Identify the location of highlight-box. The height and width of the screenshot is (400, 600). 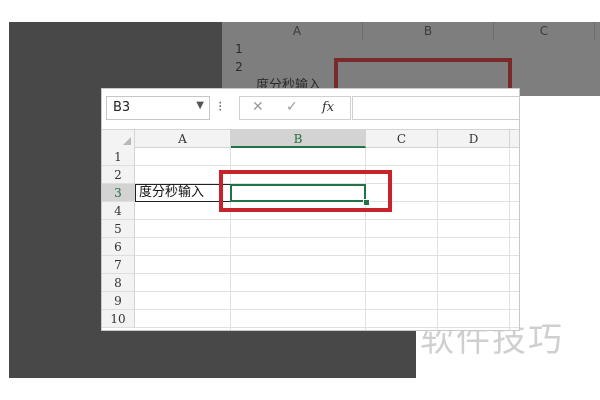
(305, 191).